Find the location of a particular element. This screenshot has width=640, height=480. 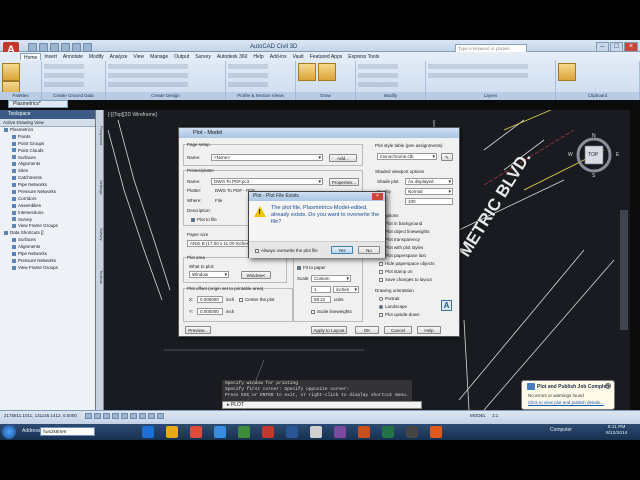

landscape-radio: Landscape is located at coordinates (393, 306).